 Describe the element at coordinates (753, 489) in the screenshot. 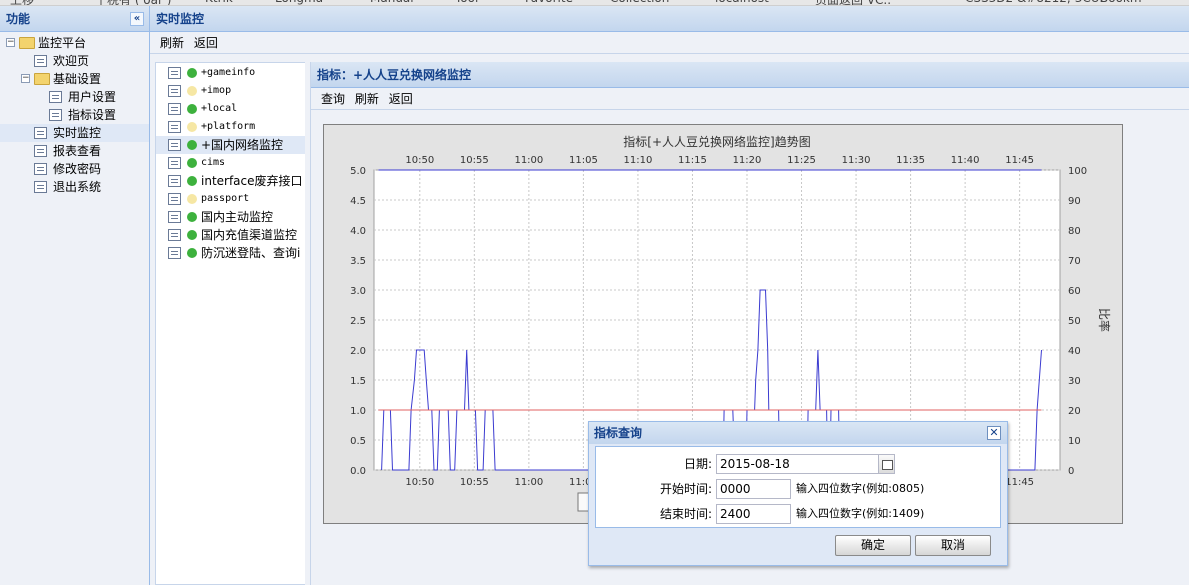

I see `start-time-field` at that location.